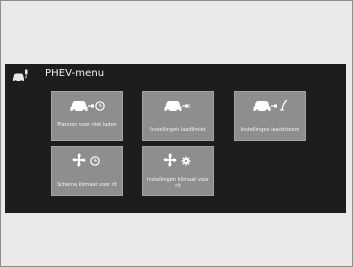 The image size is (353, 267). Describe the element at coordinates (178, 105) in the screenshot. I see `car-charge-icon` at that location.